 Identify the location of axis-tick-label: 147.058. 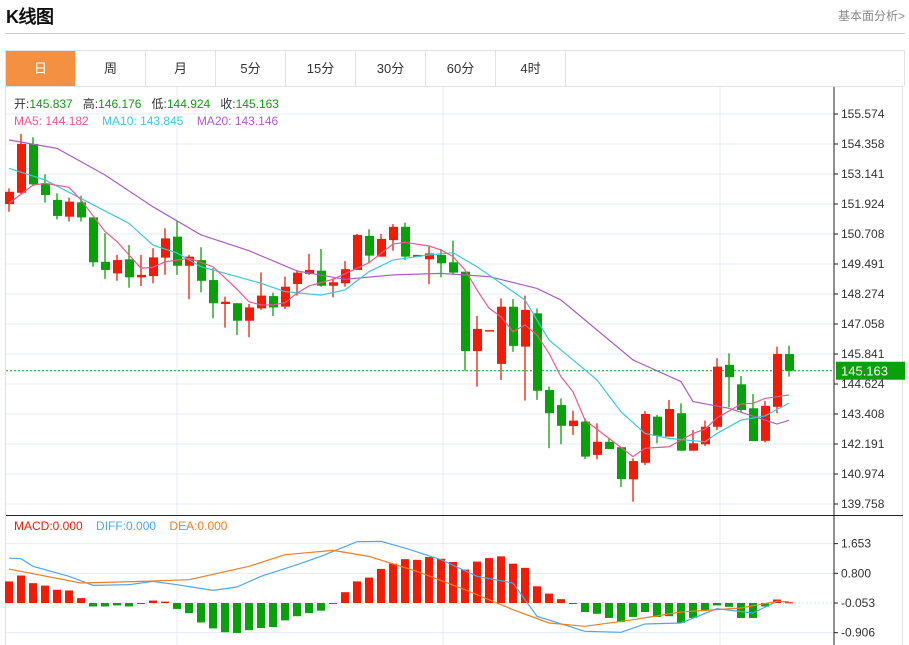
(863, 324).